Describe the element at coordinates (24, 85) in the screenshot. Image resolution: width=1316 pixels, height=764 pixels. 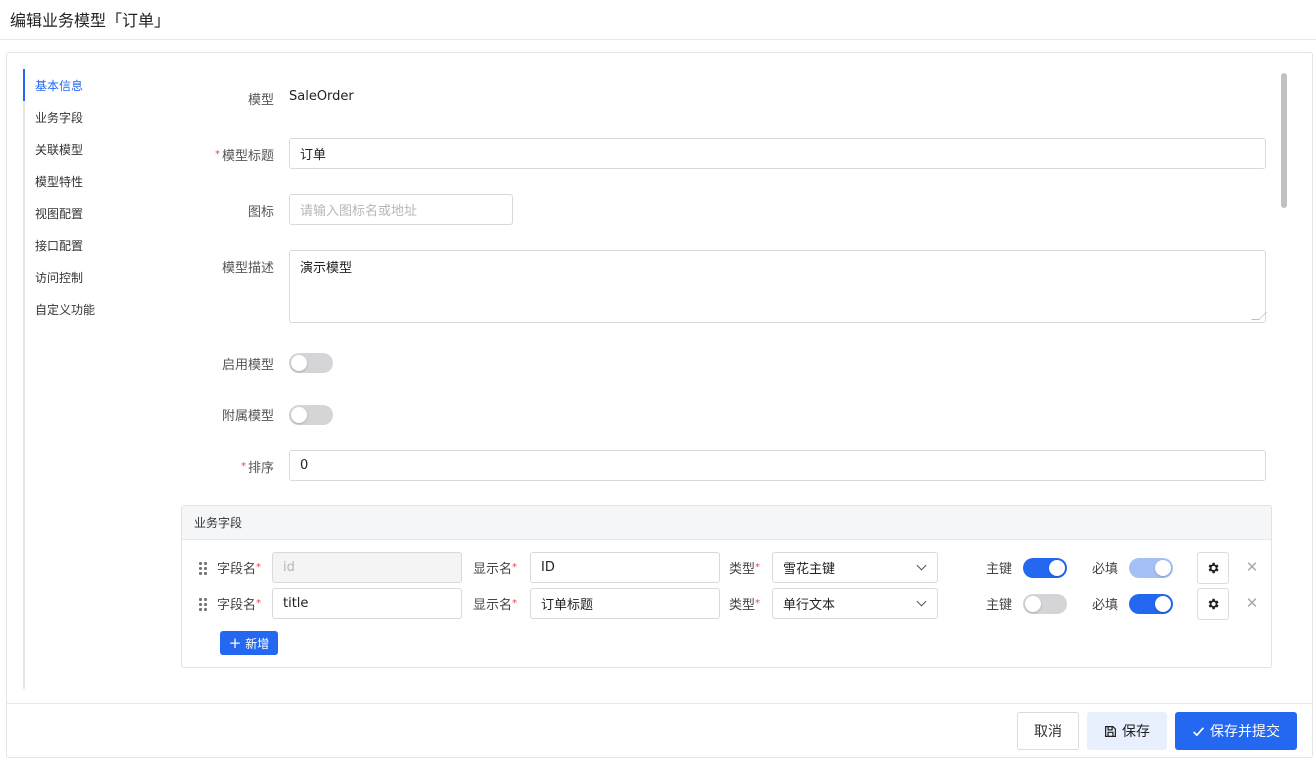
I see `anchor-active-marker` at that location.